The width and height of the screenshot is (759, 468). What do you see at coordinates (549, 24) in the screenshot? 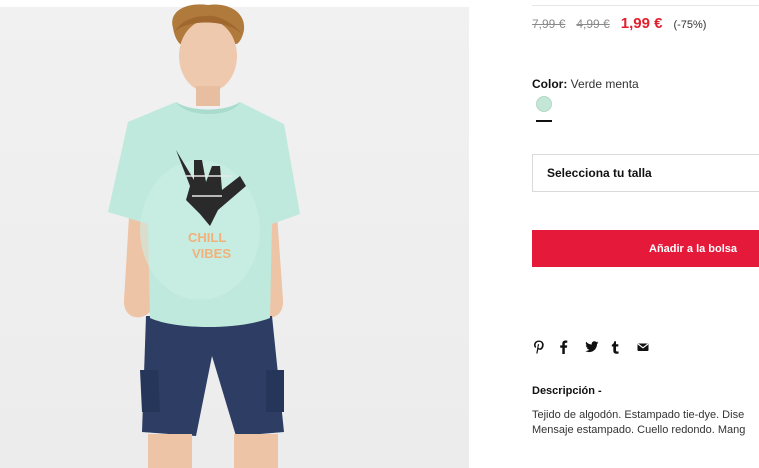
I see `original-price: 7,99 €` at bounding box center [549, 24].